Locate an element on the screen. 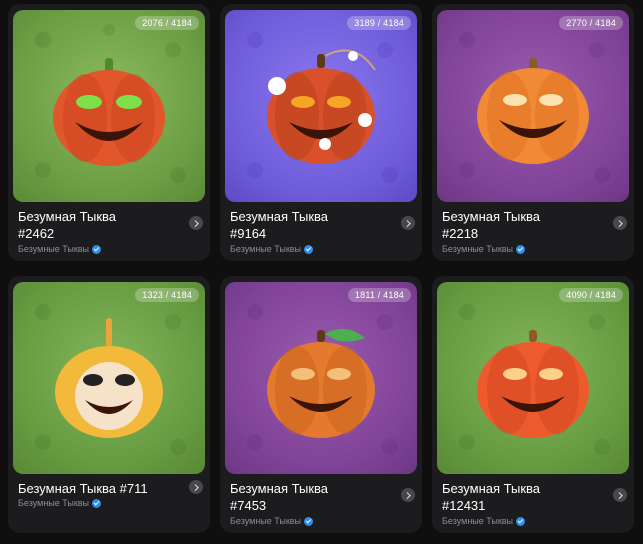 The width and height of the screenshot is (643, 544). edition-count-badge: 3189 / 4184 is located at coordinates (379, 23).